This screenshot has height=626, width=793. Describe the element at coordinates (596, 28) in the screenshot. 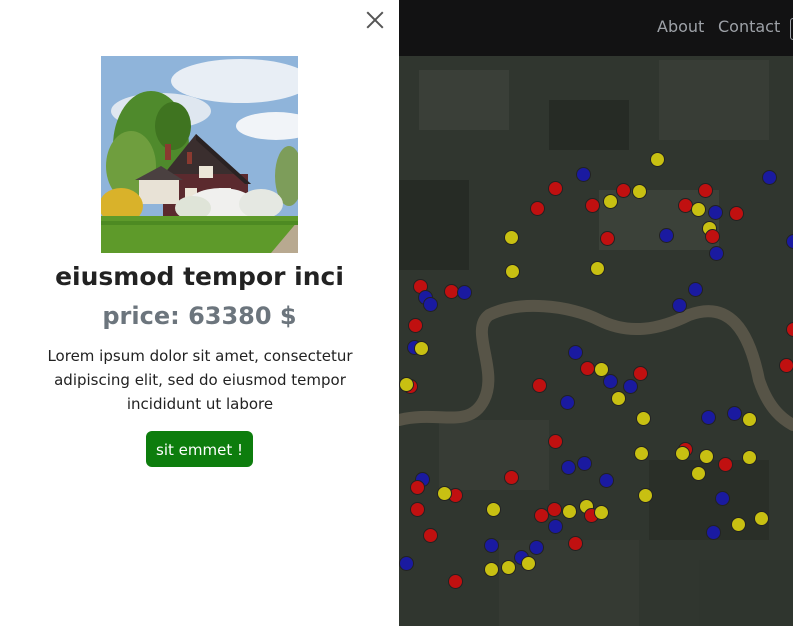

I see `top-navbar: About Contact` at that location.